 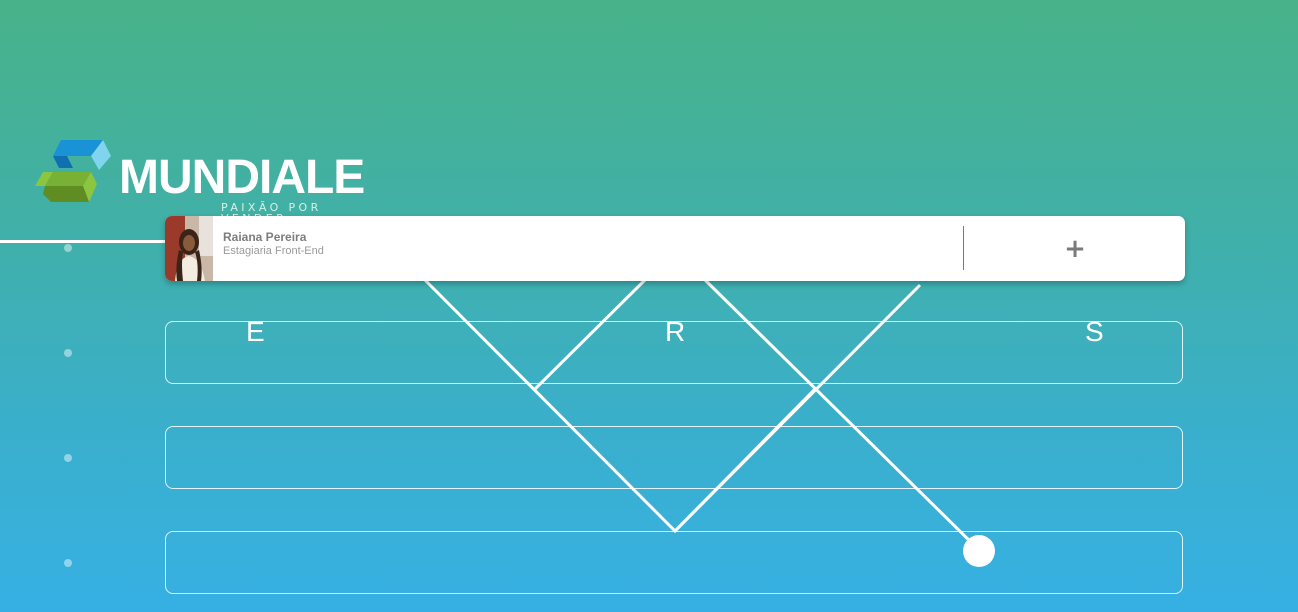 I want to click on avatar, so click(x=189, y=248).